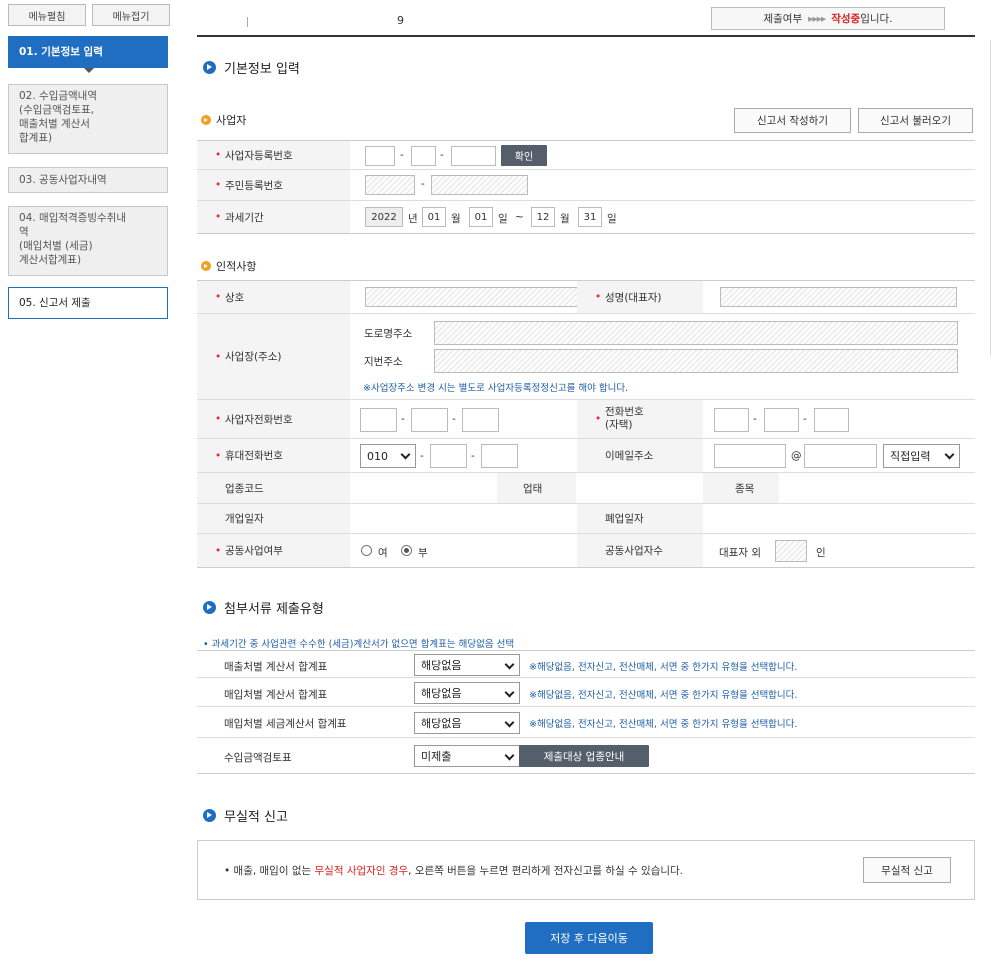 The image size is (997, 976). Describe the element at coordinates (88, 119) in the screenshot. I see `nav-item-income: 02. 수입금액내역 (수입금액검토표, 매출처별 계산서 합계표)` at that location.